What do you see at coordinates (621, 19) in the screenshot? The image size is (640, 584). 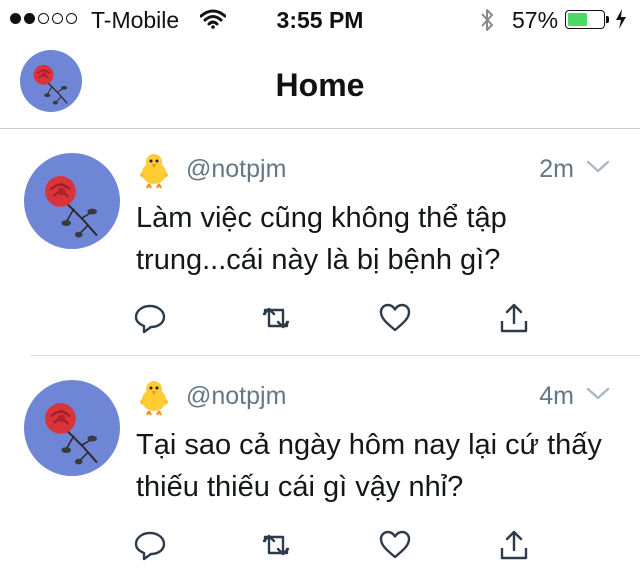 I see `charging-bolt-icon` at bounding box center [621, 19].